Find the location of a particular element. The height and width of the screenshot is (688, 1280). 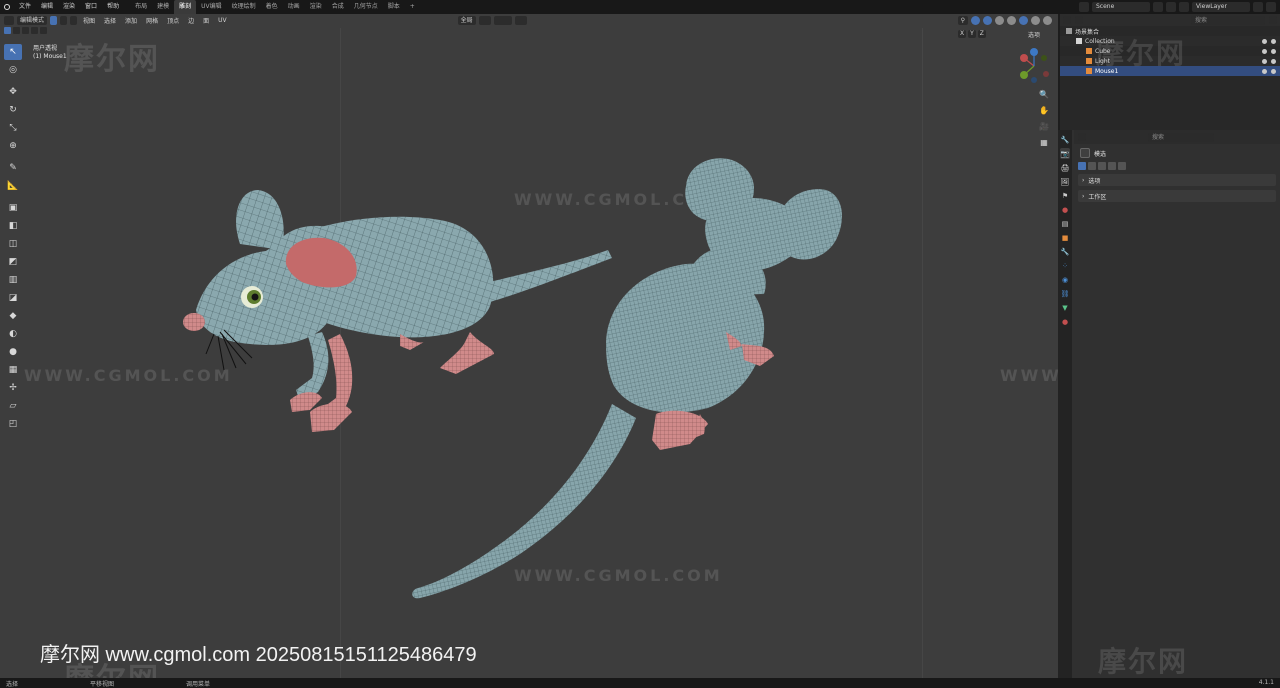

collection-tab-icon: ▤ is located at coordinates (1065, 223).